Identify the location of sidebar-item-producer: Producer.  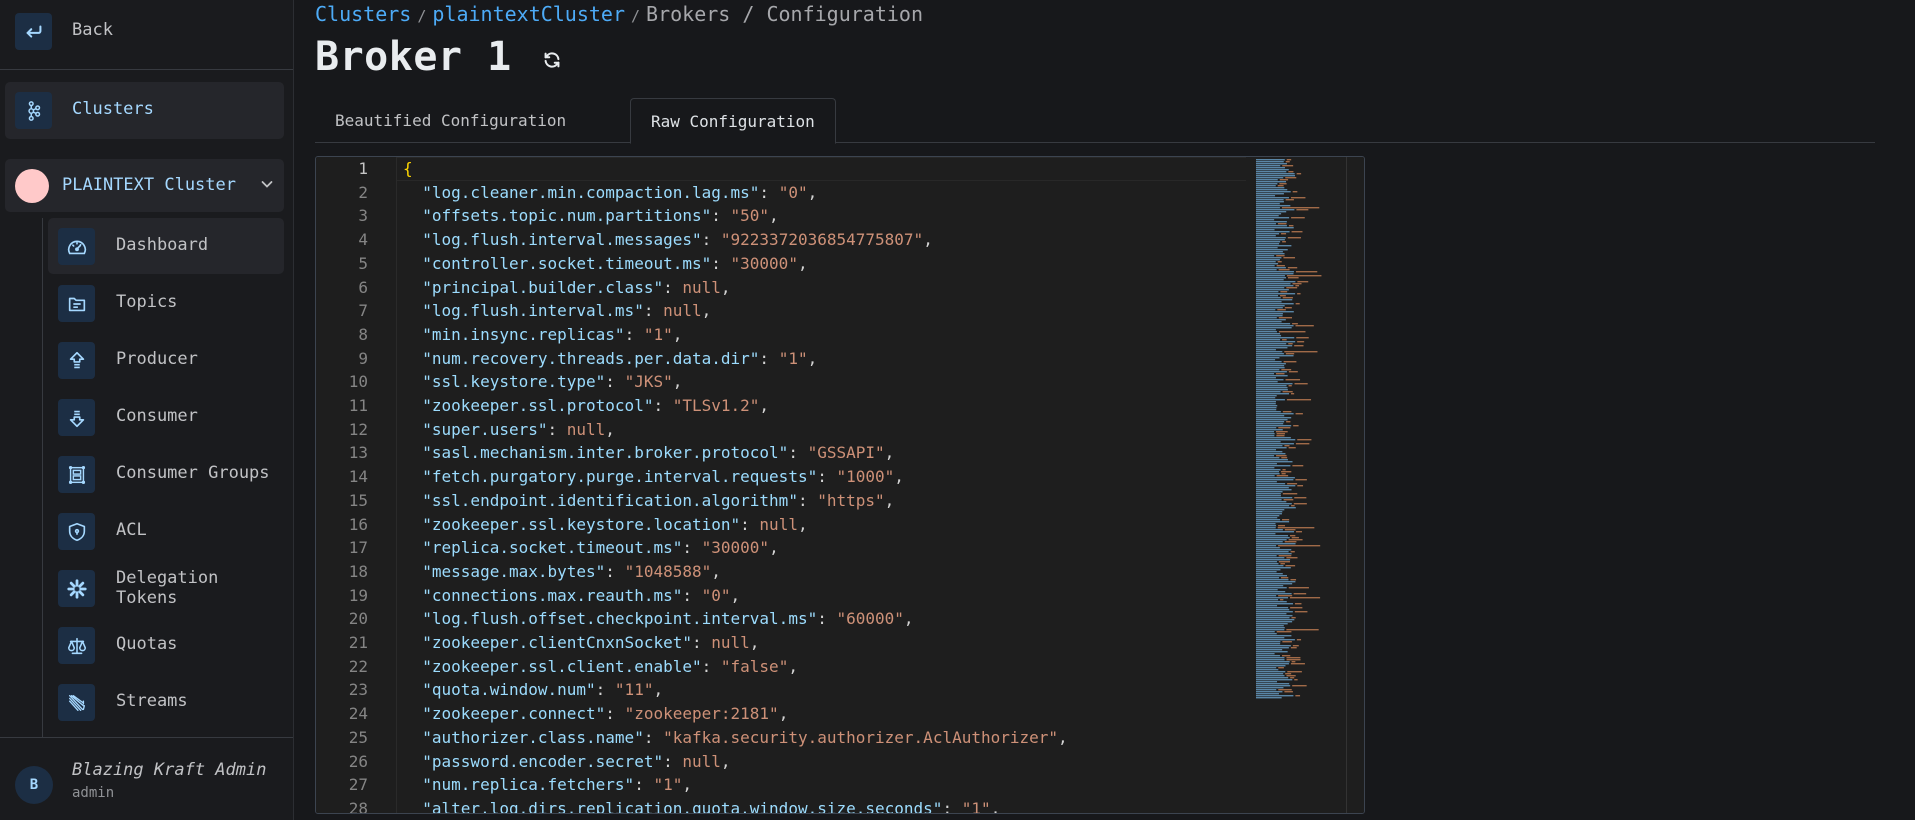
(166, 360).